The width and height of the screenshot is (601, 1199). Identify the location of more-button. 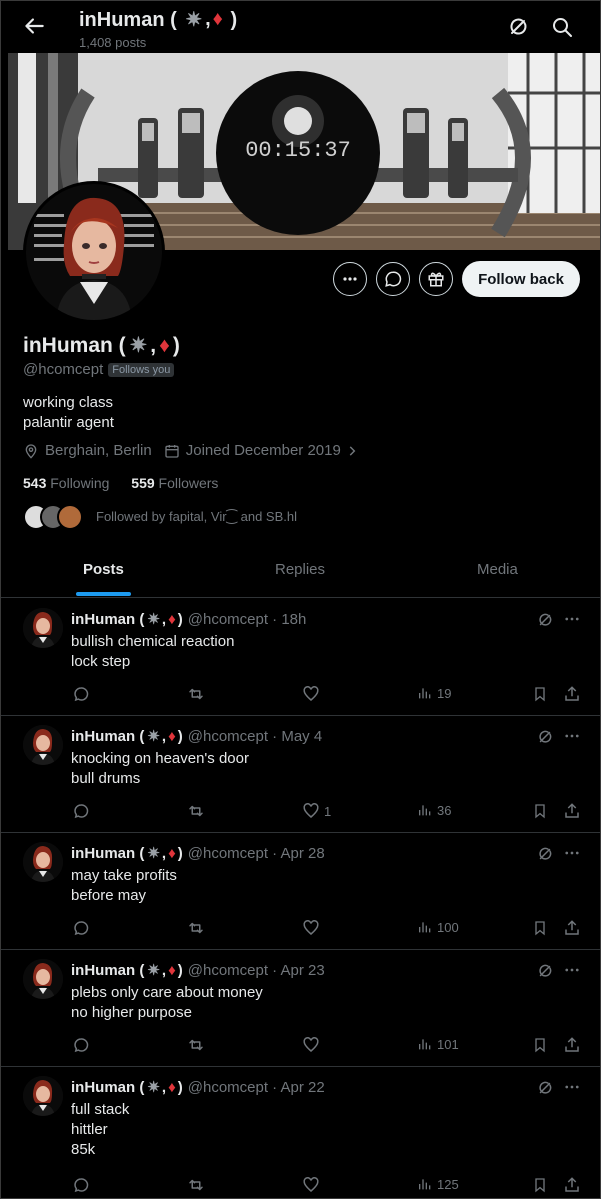
(350, 279).